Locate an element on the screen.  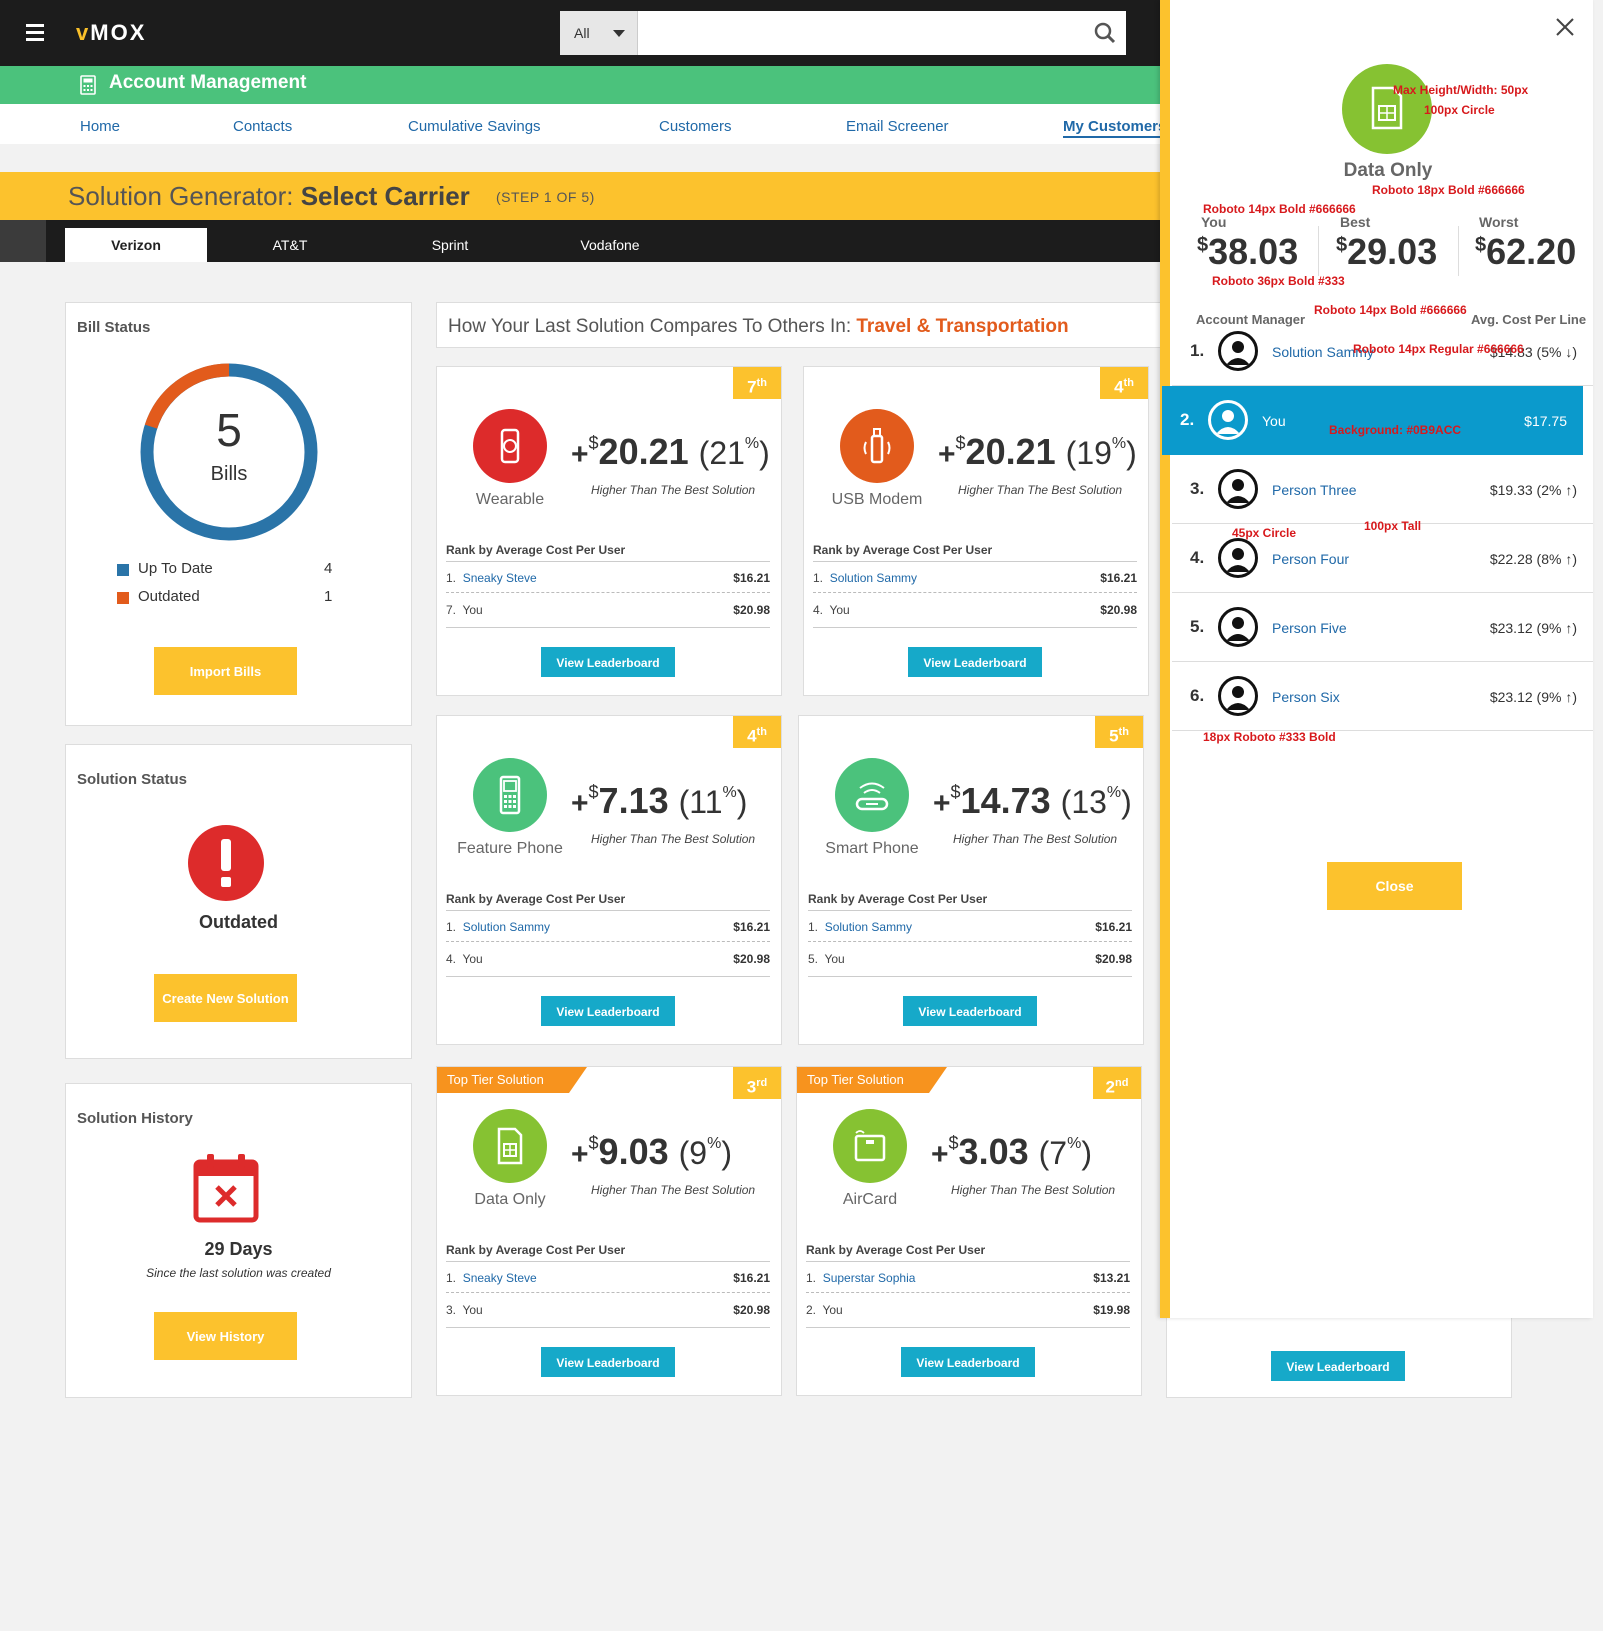
leader-name: Person Three is located at coordinates (1314, 490).